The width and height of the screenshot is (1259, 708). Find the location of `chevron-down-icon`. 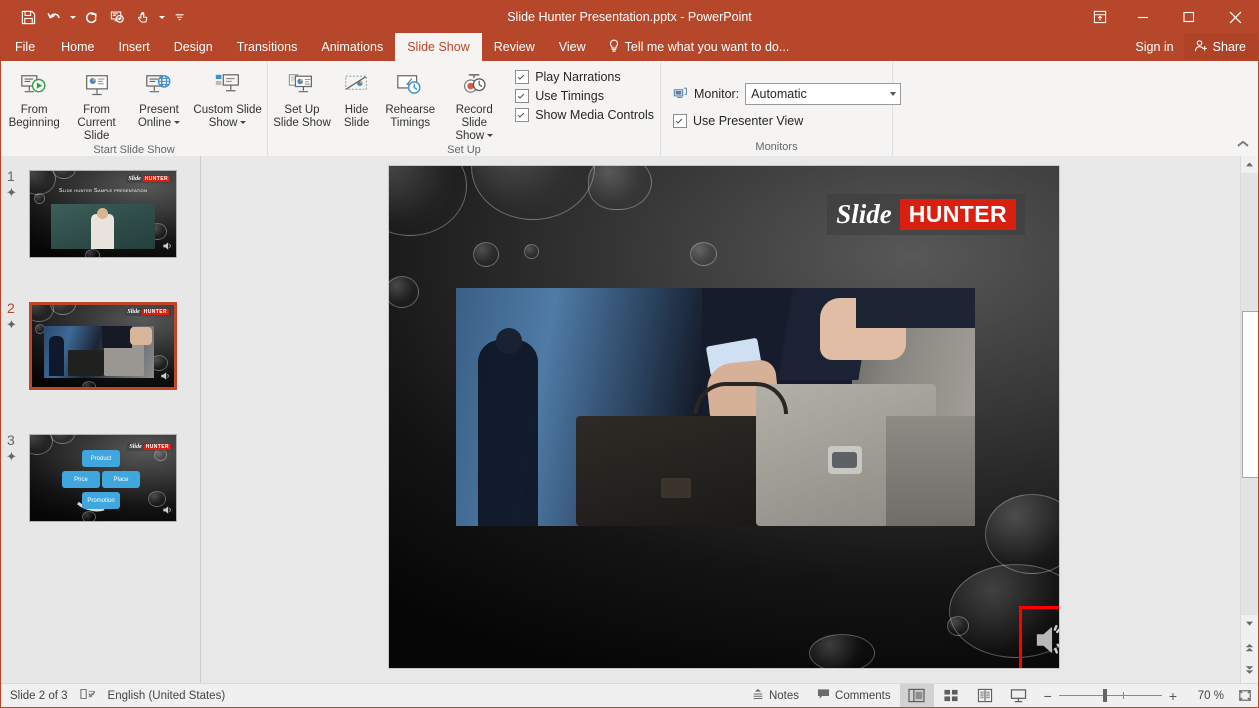

chevron-down-icon is located at coordinates (893, 94).